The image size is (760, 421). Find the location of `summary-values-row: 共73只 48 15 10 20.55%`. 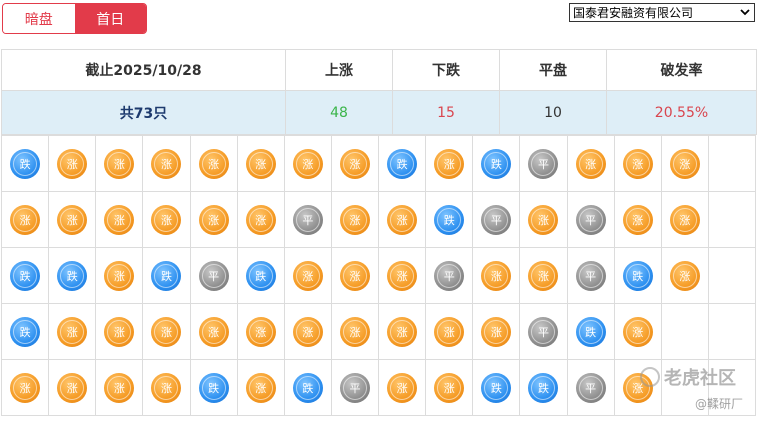

summary-values-row: 共73只 48 15 10 20.55% is located at coordinates (379, 112).